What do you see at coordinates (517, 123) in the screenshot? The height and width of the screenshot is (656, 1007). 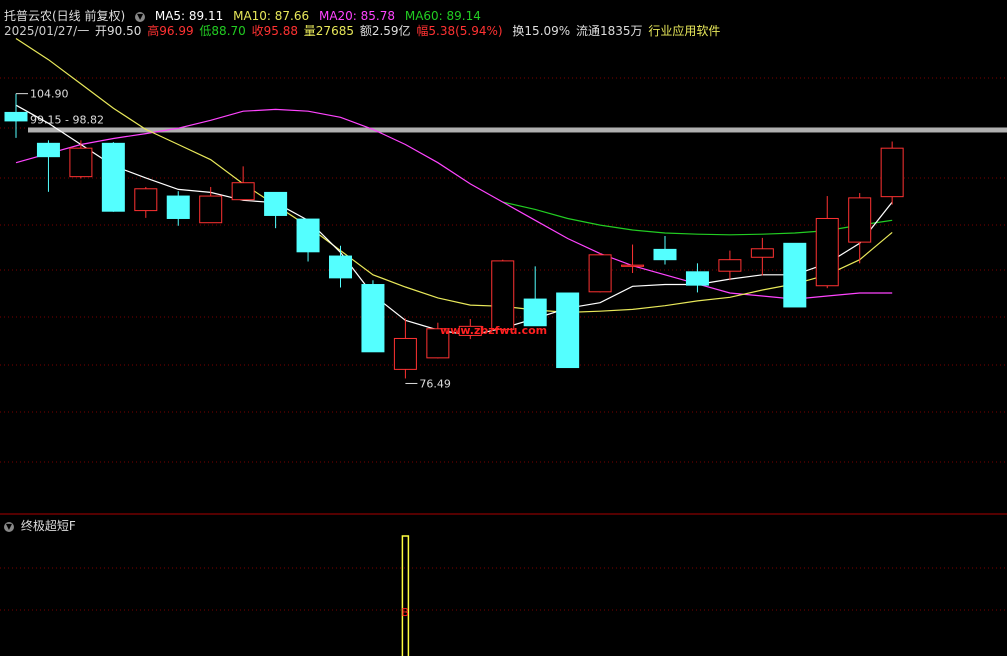 I see `range-band: 99.15 - 98.82` at bounding box center [517, 123].